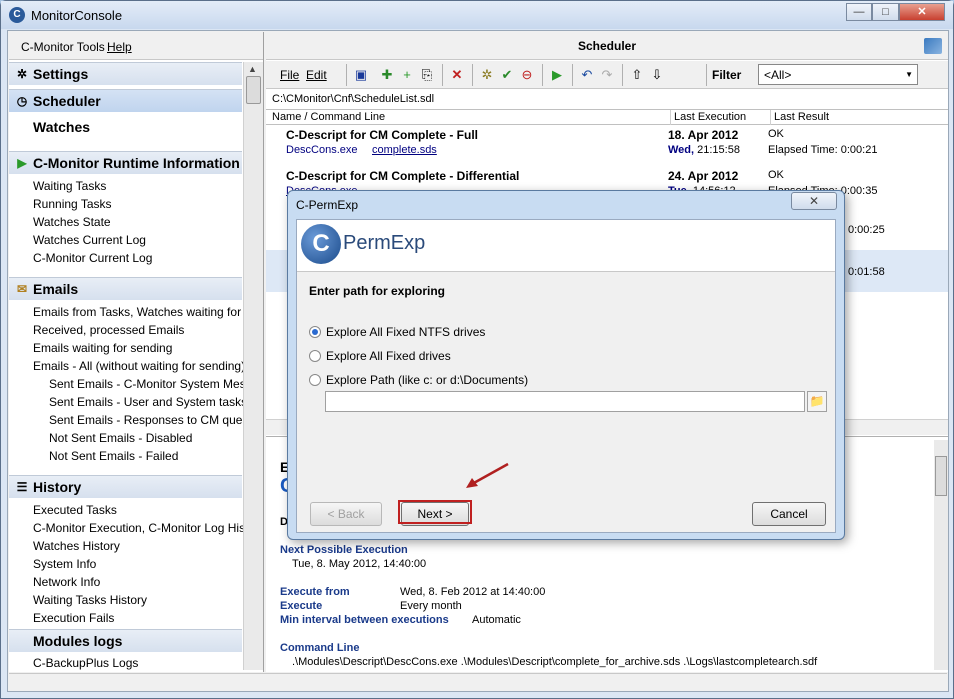  Describe the element at coordinates (72, 222) in the screenshot. I see `nav-watches-state: Watches State` at that location.